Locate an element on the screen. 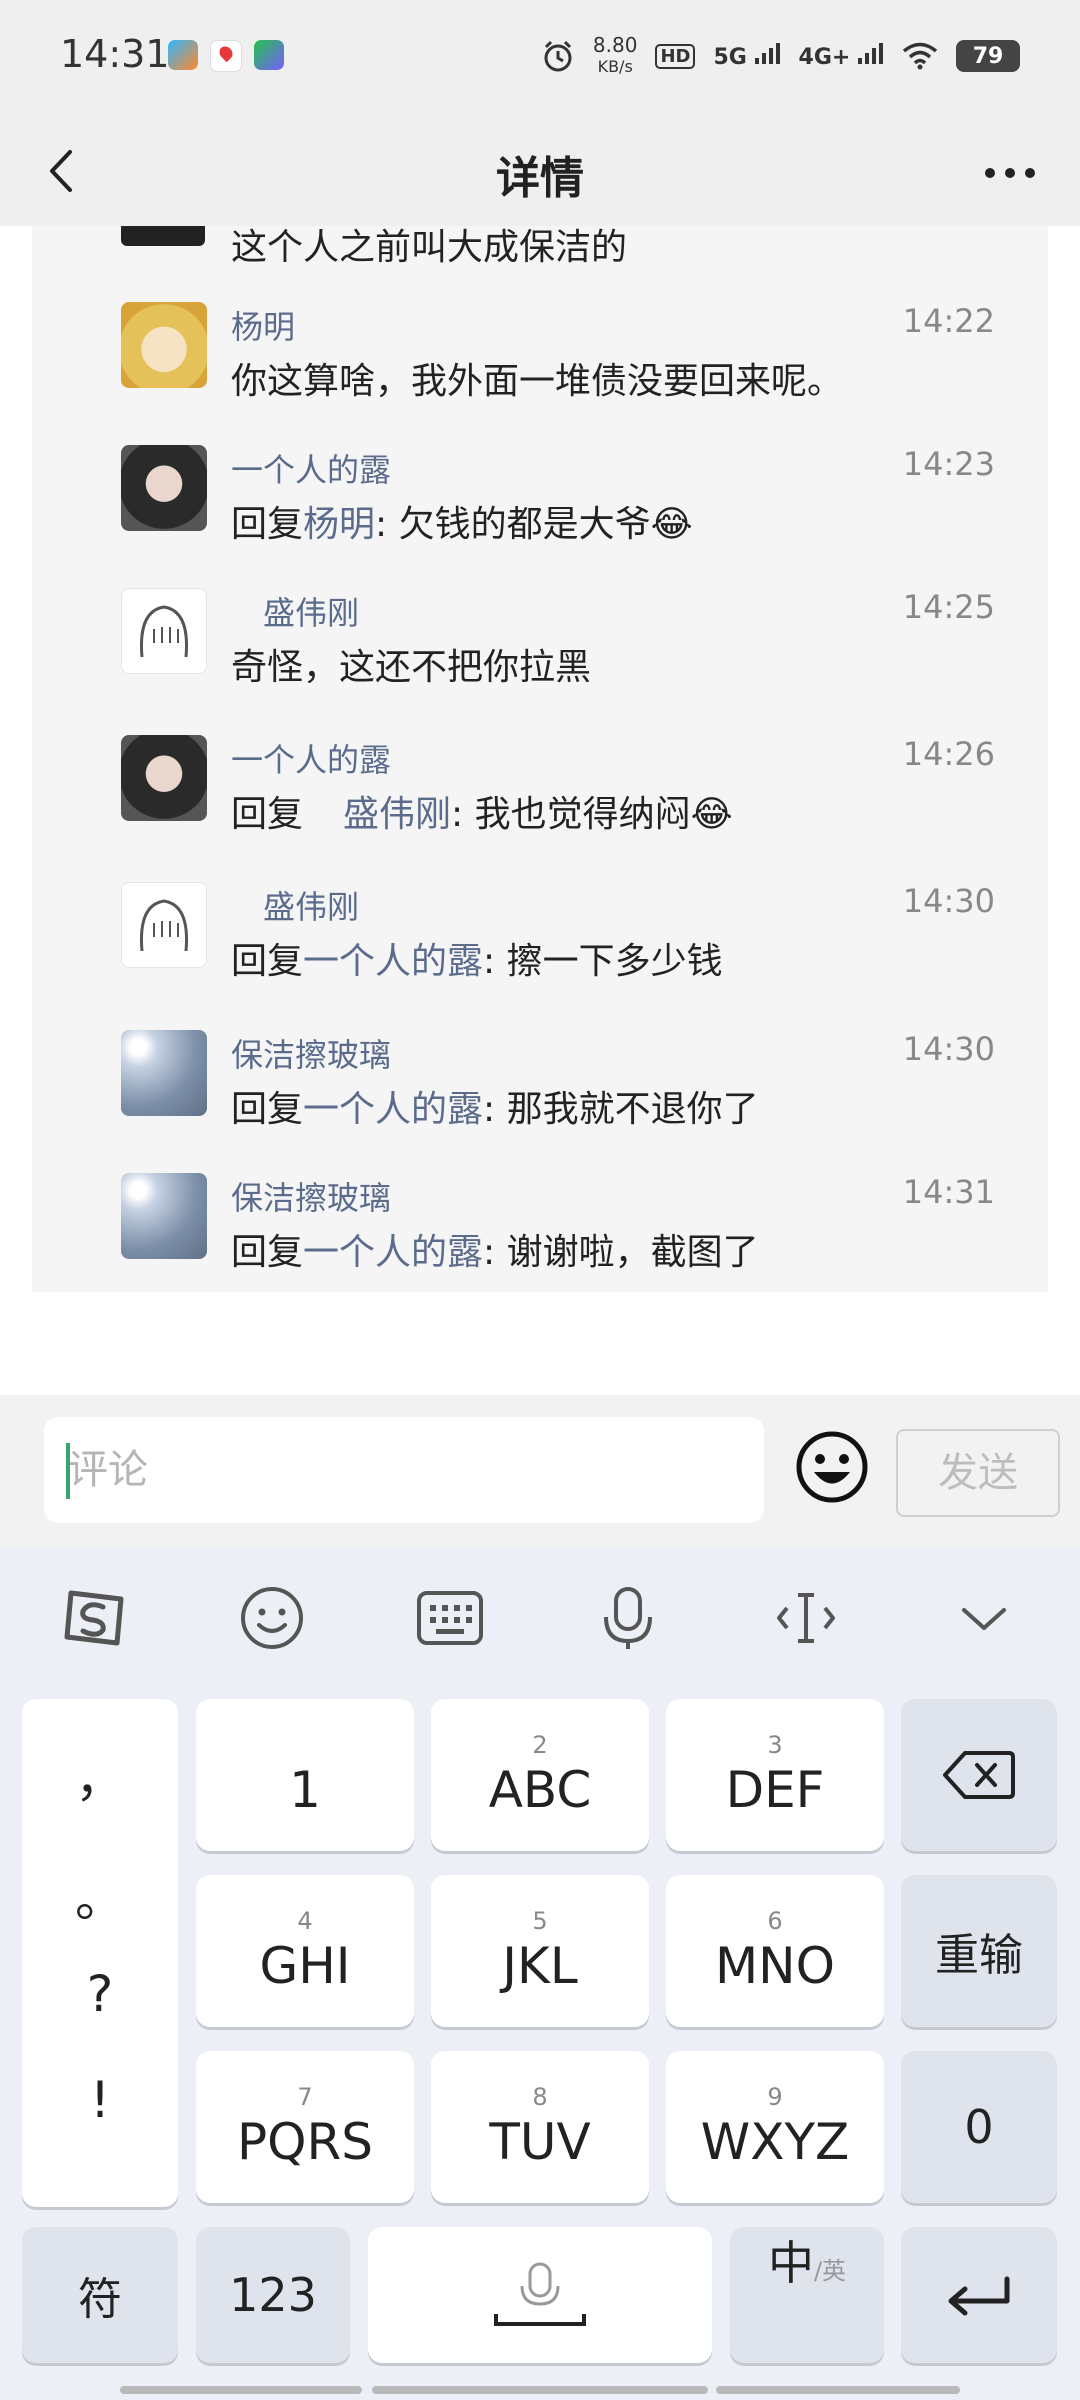 This screenshot has height=2400, width=1080. keyboard-icon is located at coordinates (450, 1618).